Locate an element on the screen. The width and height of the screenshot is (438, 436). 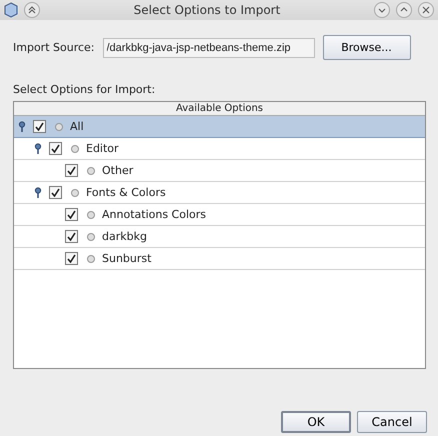
tree-row: Editor is located at coordinates (219, 149).